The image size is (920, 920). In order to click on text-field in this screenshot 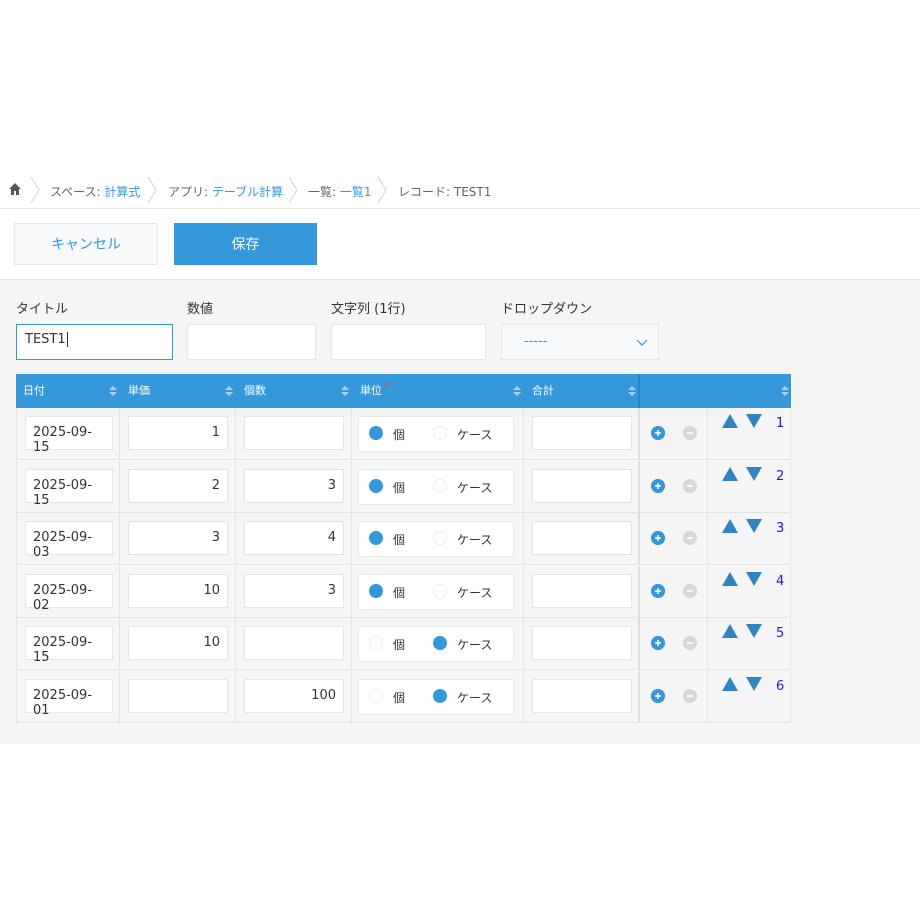, I will do `click(408, 342)`.